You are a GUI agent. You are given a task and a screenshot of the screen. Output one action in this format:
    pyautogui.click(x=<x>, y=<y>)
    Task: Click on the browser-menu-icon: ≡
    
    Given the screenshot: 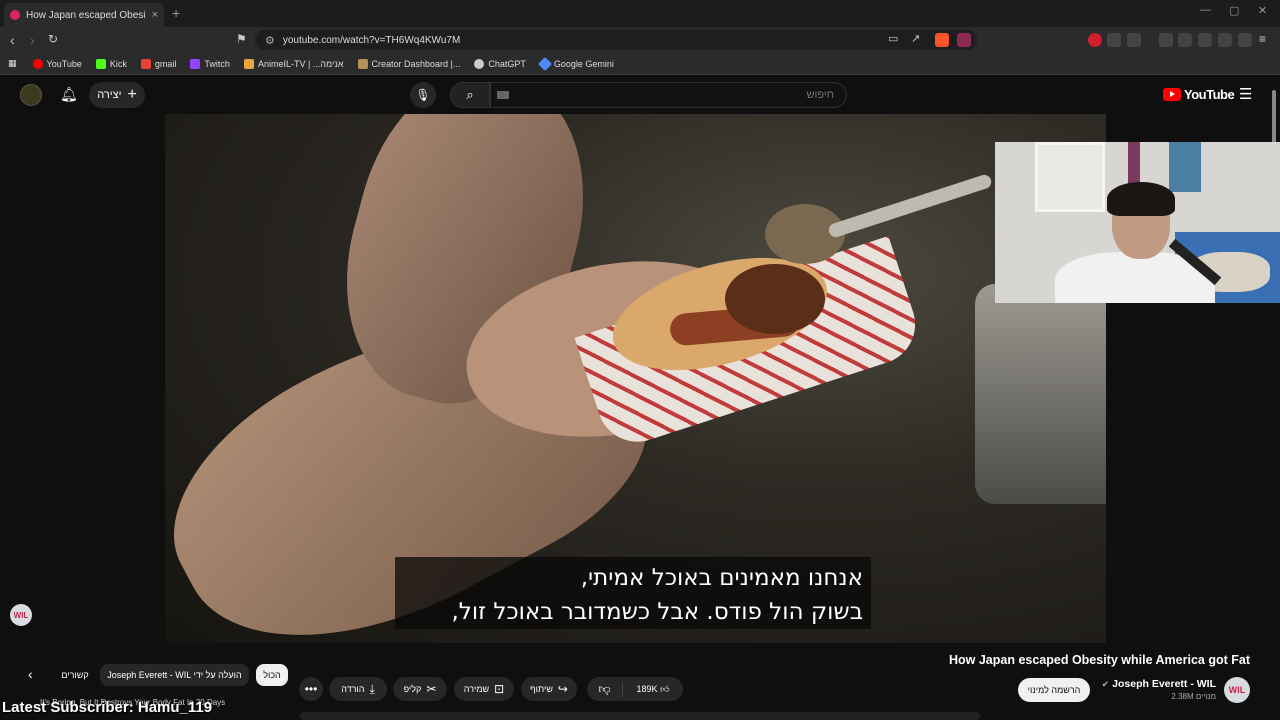 What is the action you would take?
    pyautogui.click(x=1262, y=39)
    